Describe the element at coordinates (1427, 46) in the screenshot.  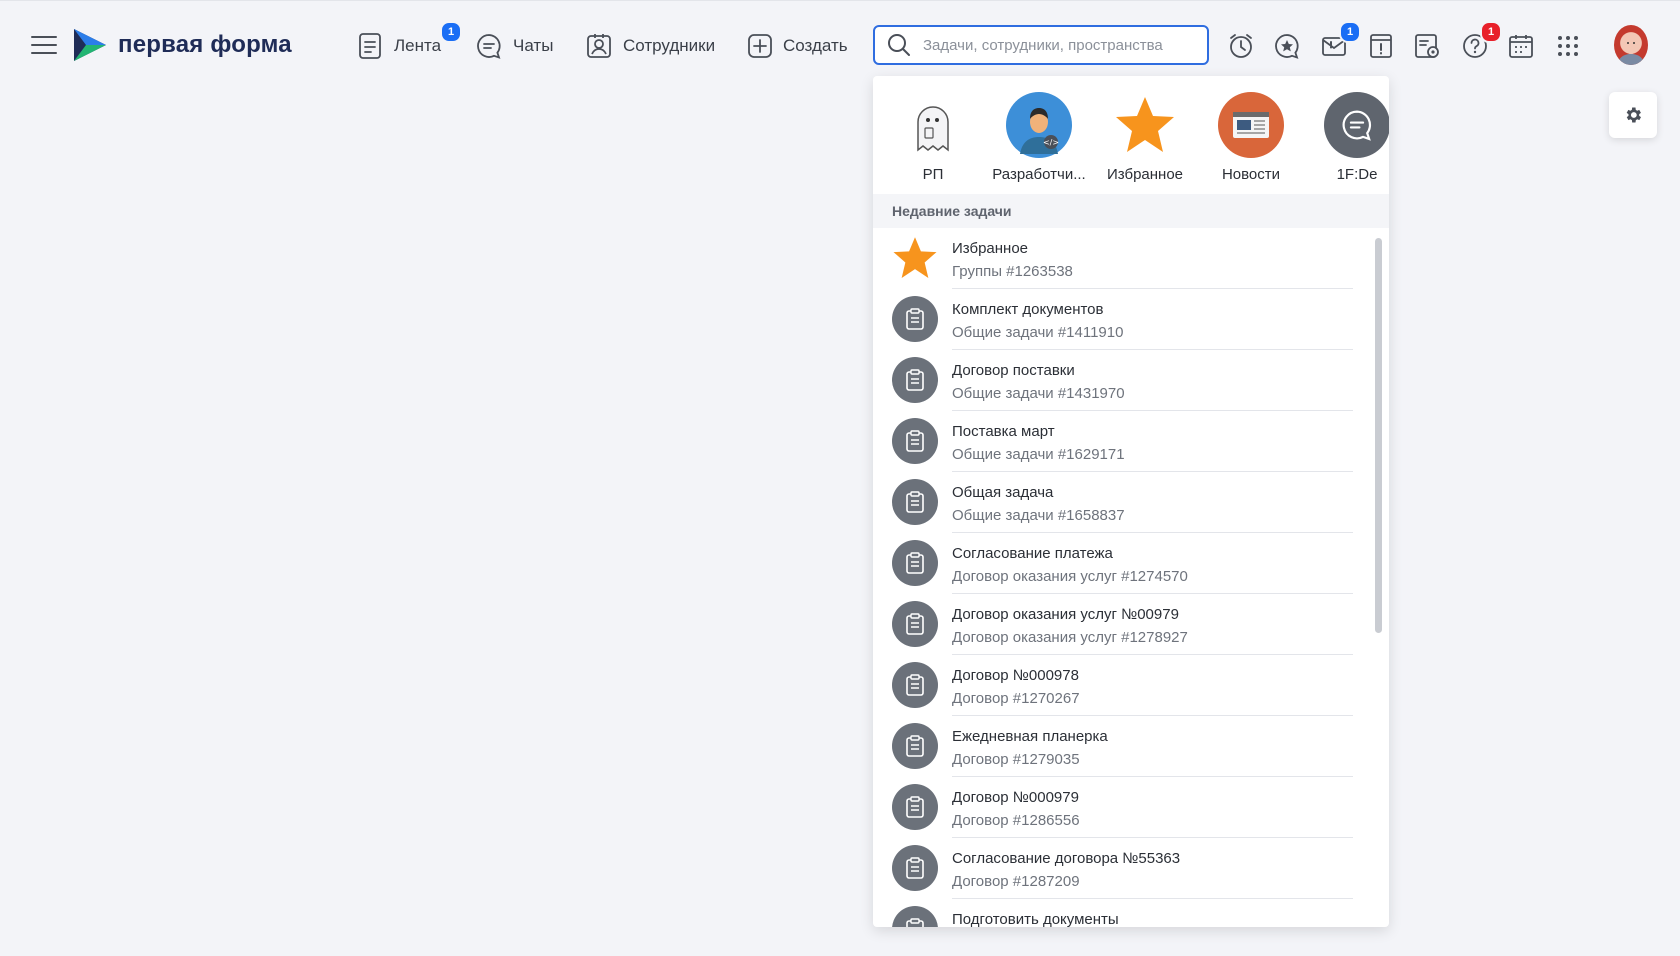
I see `document-settings-icon` at that location.